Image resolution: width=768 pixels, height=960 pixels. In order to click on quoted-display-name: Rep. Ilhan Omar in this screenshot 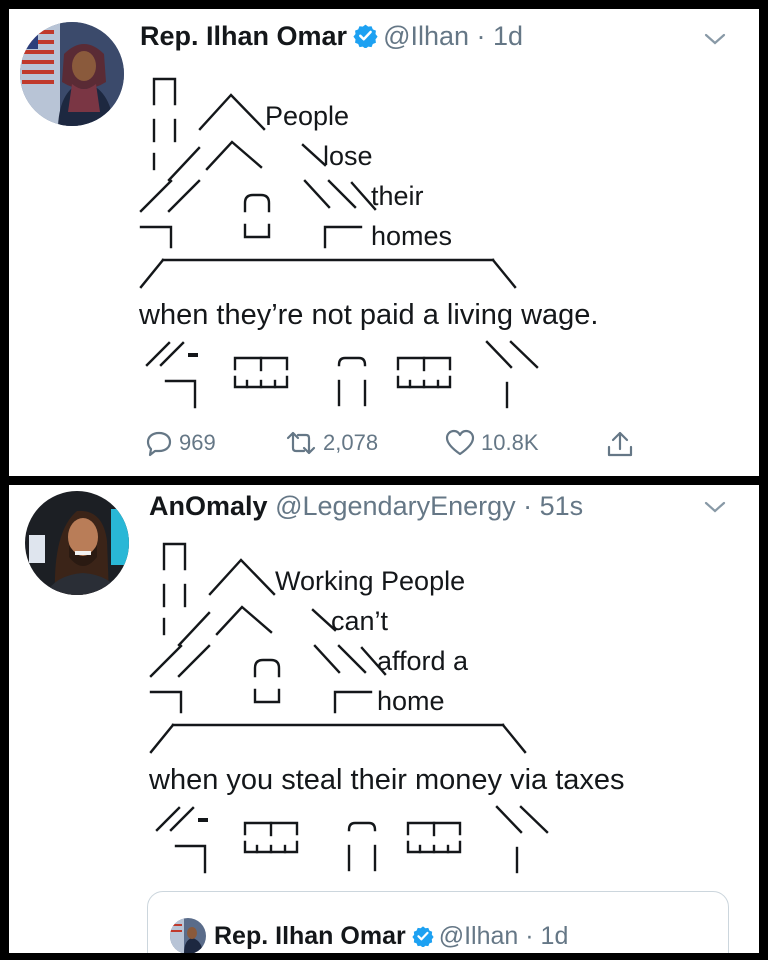, I will do `click(310, 936)`.